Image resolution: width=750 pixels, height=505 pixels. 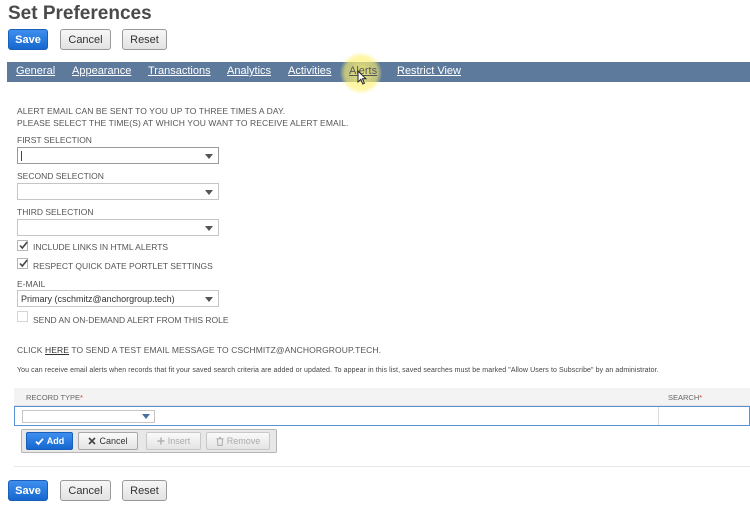 I want to click on row-cancel-button: Cancel, so click(x=108, y=441).